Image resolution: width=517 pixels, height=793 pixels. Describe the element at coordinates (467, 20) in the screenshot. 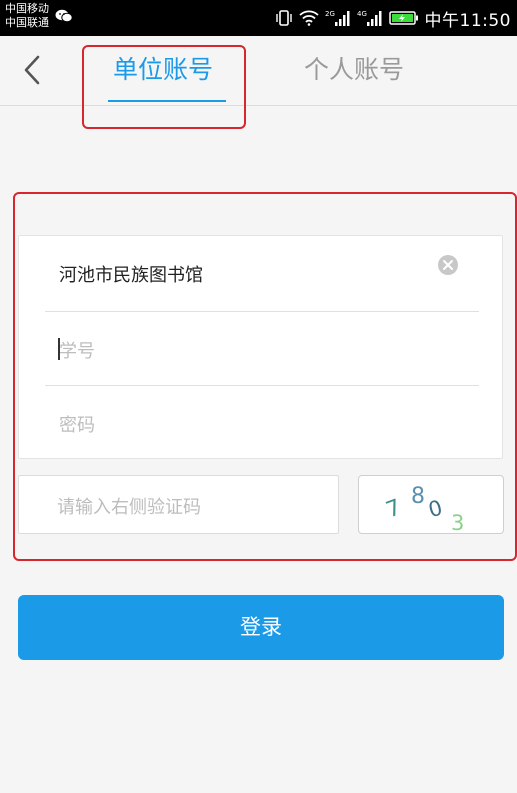

I see `status-time: 中午11:50` at that location.